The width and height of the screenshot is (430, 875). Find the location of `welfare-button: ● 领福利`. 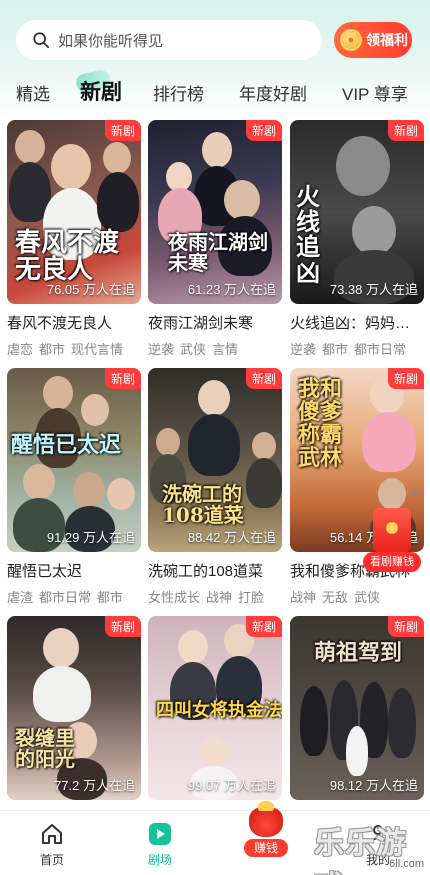

welfare-button: ● 领福利 is located at coordinates (373, 40).